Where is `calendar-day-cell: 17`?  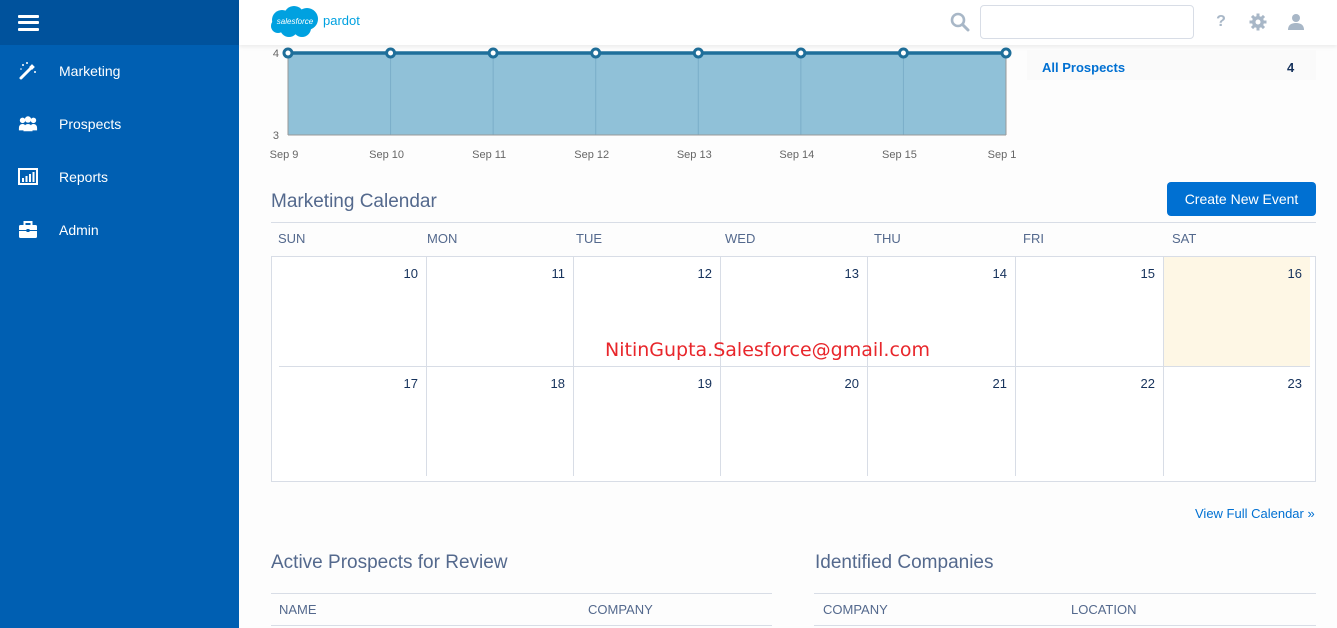 calendar-day-cell: 17 is located at coordinates (349, 421).